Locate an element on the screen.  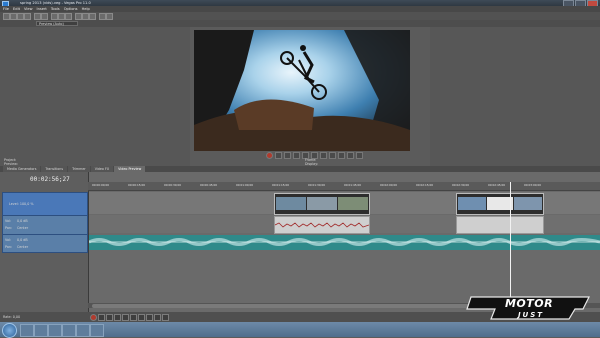
copy-icon is located at coordinates (61, 16).